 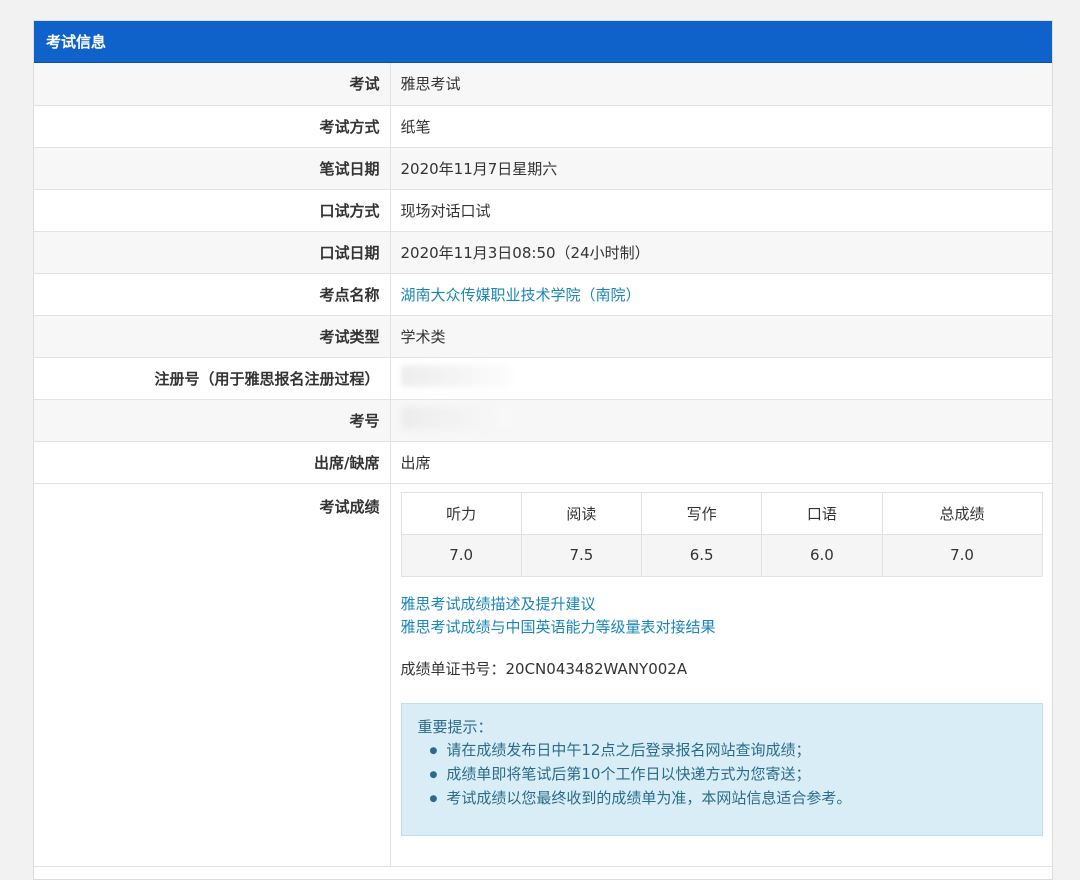 What do you see at coordinates (461, 513) in the screenshot?
I see `score-header-listening: 听力` at bounding box center [461, 513].